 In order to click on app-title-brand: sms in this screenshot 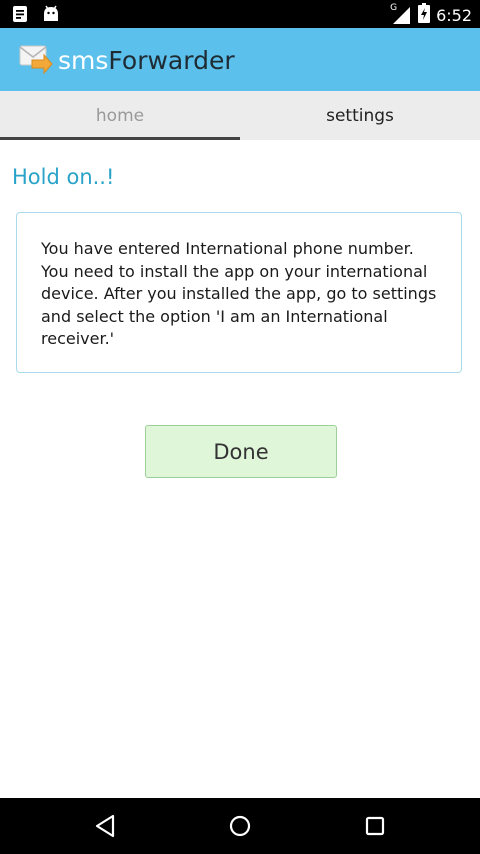, I will do `click(83, 60)`.